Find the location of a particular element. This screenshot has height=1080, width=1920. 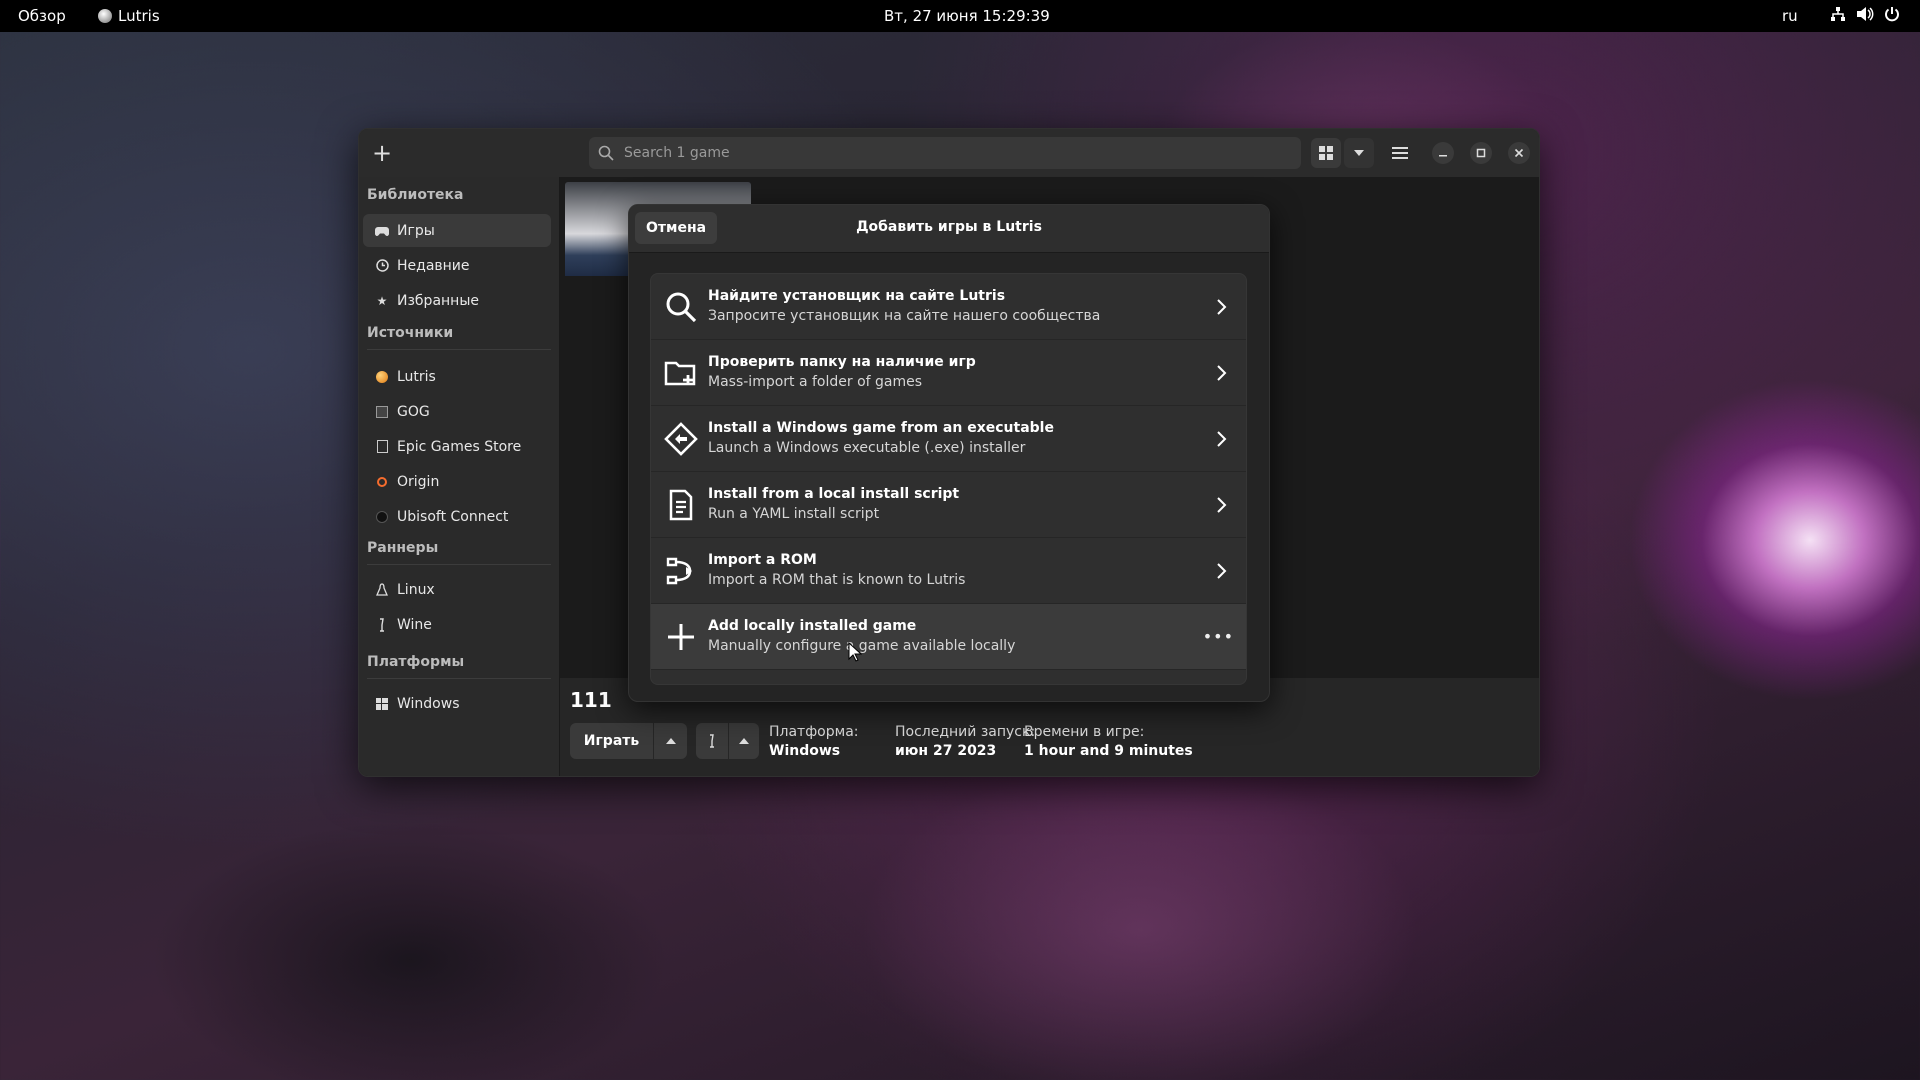

sidebar-item-ubisoft: Ubisoft Connect is located at coordinates (457, 516).